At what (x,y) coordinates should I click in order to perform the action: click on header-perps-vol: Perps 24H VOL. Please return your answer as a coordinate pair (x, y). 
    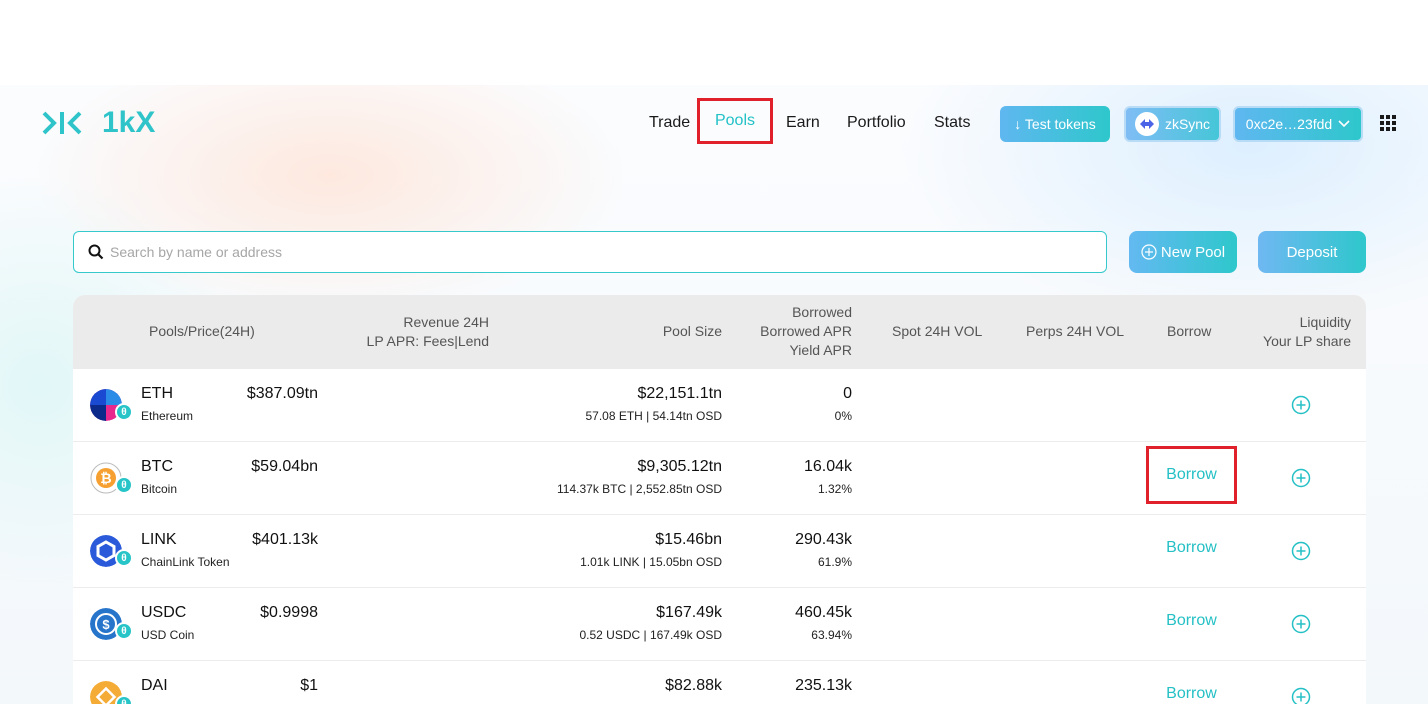
    Looking at the image, I should click on (1075, 331).